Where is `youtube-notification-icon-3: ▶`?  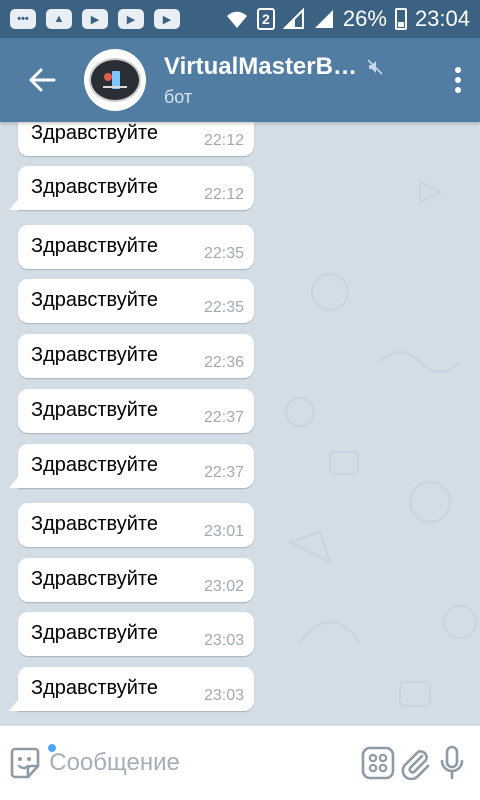 youtube-notification-icon-3: ▶ is located at coordinates (167, 19).